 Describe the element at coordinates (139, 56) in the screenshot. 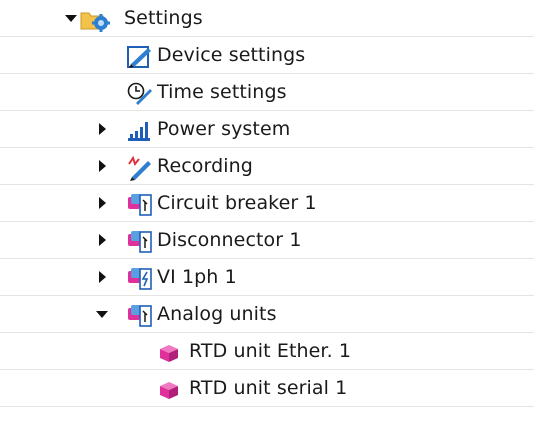

I see `device-settings-icon` at that location.